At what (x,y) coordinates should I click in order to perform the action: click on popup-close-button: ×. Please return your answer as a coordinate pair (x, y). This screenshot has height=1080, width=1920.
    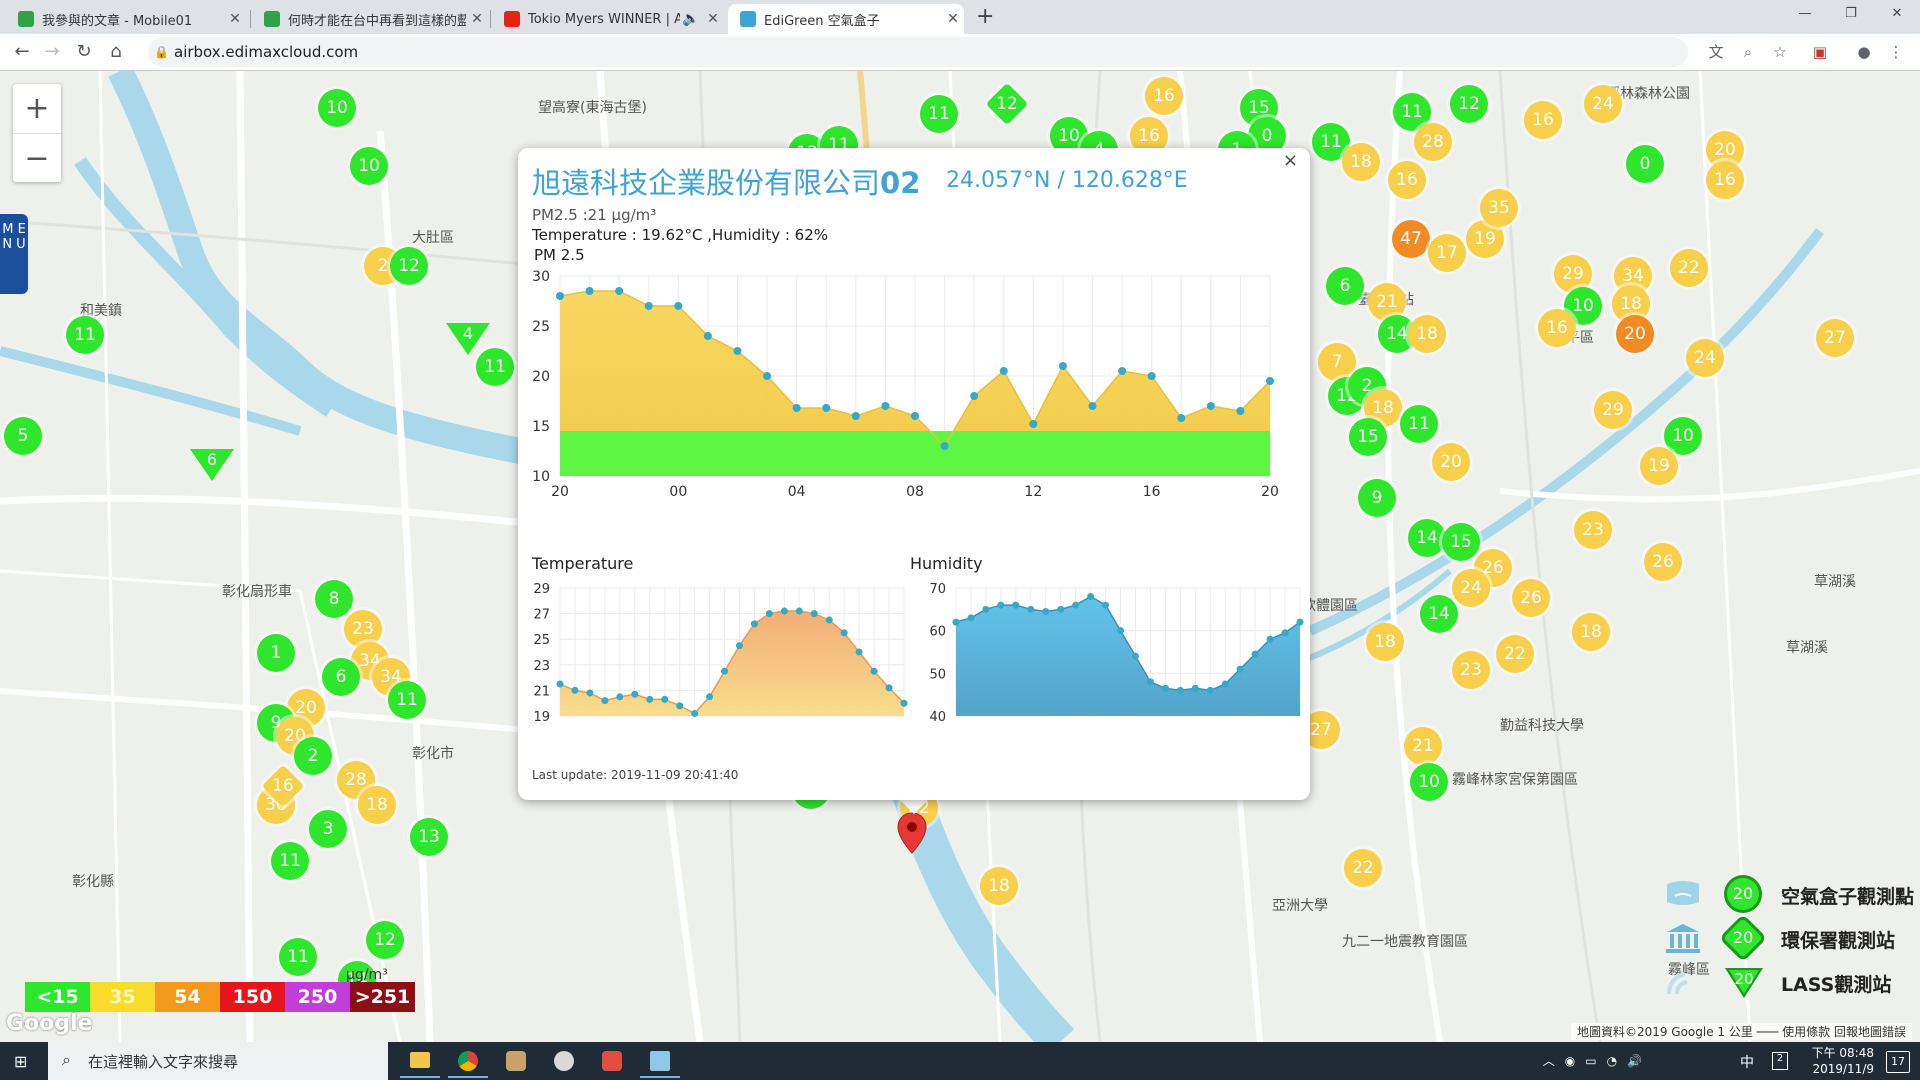
    Looking at the image, I should click on (1290, 160).